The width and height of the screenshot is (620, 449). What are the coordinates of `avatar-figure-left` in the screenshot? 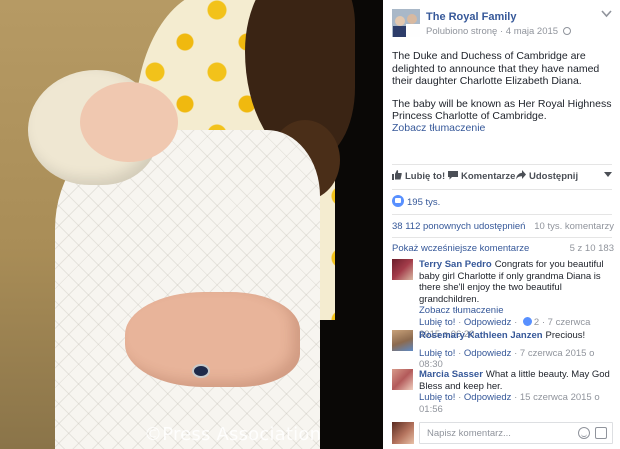 It's located at (400, 31).